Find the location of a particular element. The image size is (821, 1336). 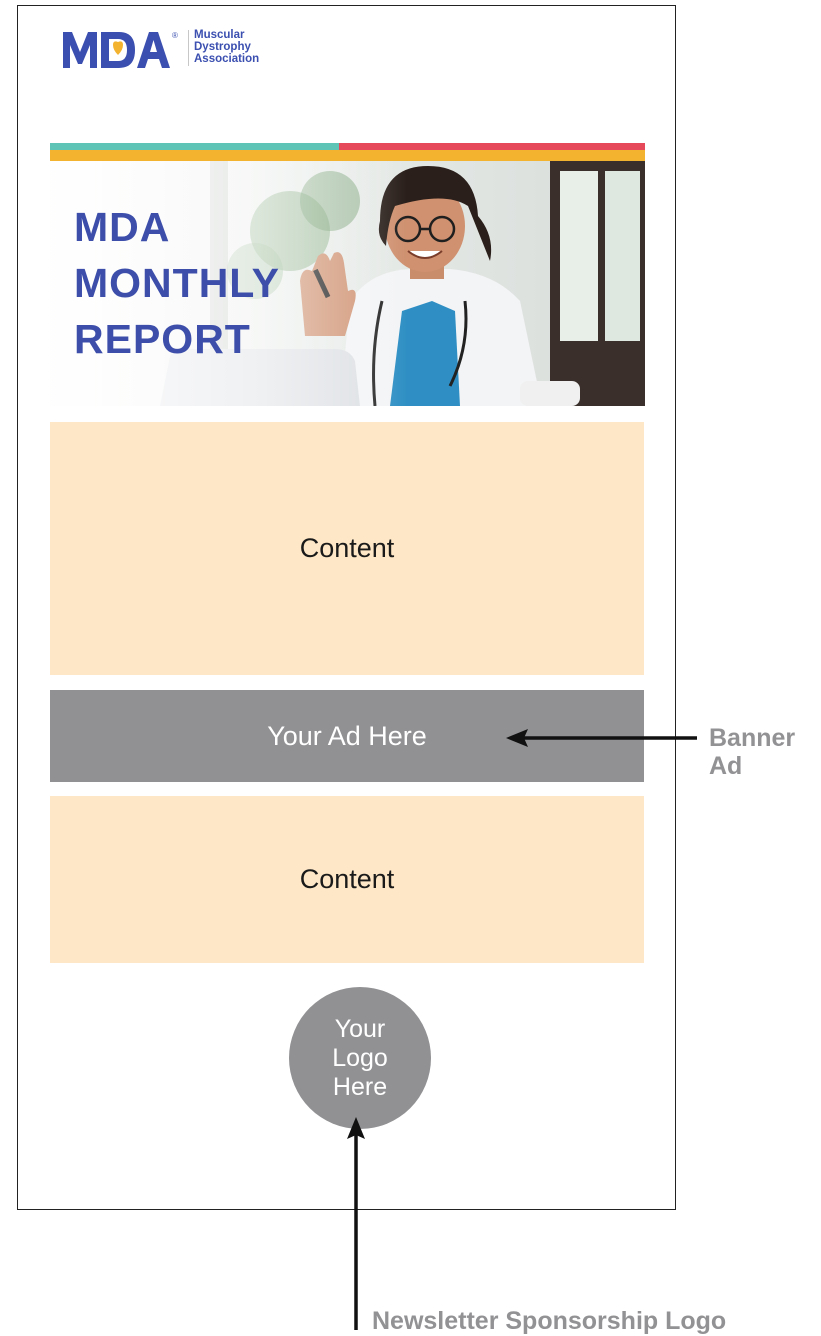

callout-line: Ad is located at coordinates (726, 766).